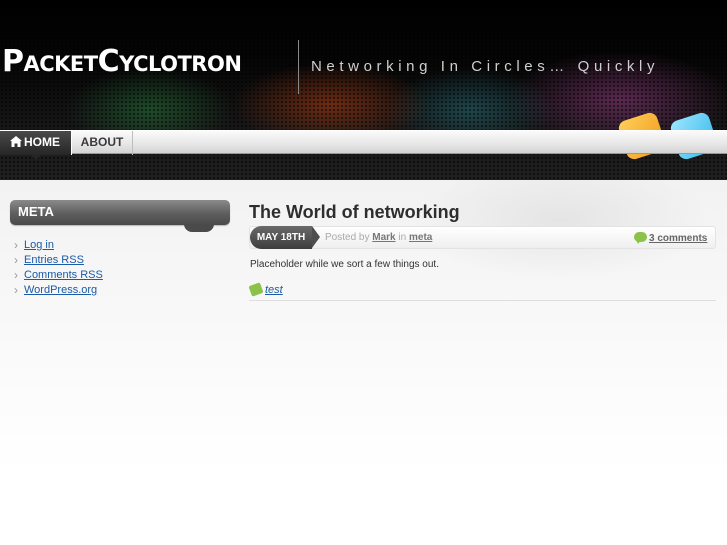  I want to click on list-item: Comments RSS, so click(58, 275).